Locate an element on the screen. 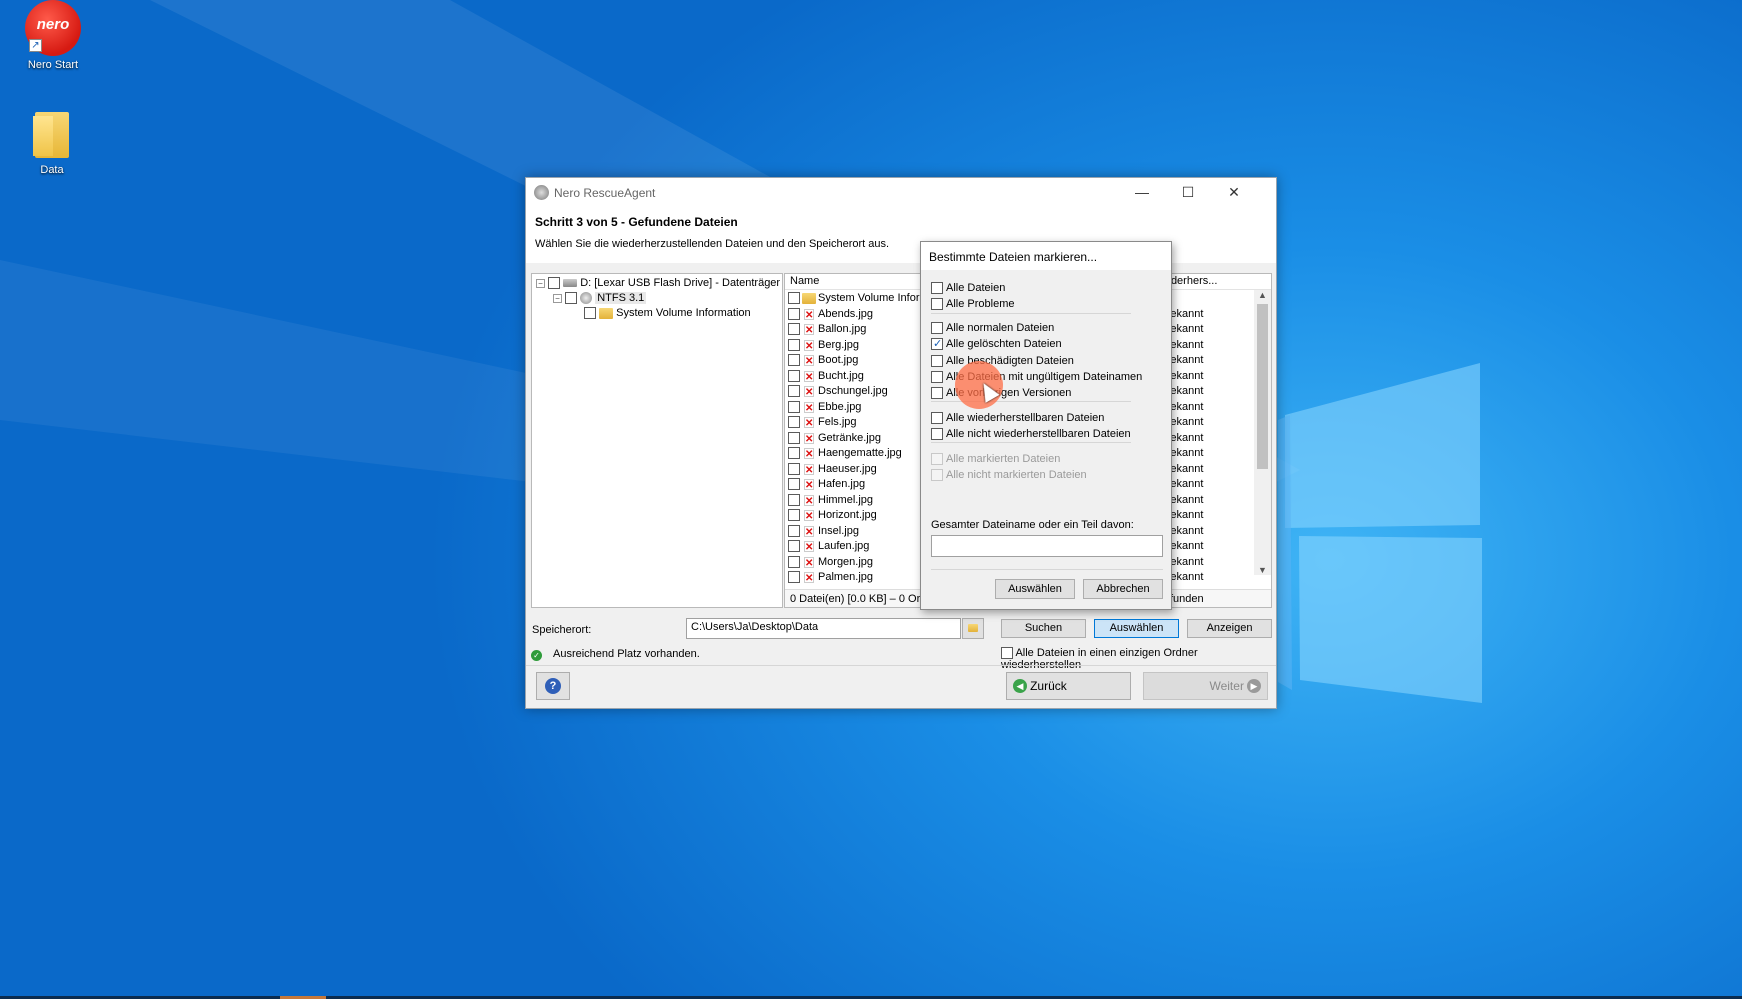  tree-node-ntfs: − NTFS 3.1 is located at coordinates (600, 298).